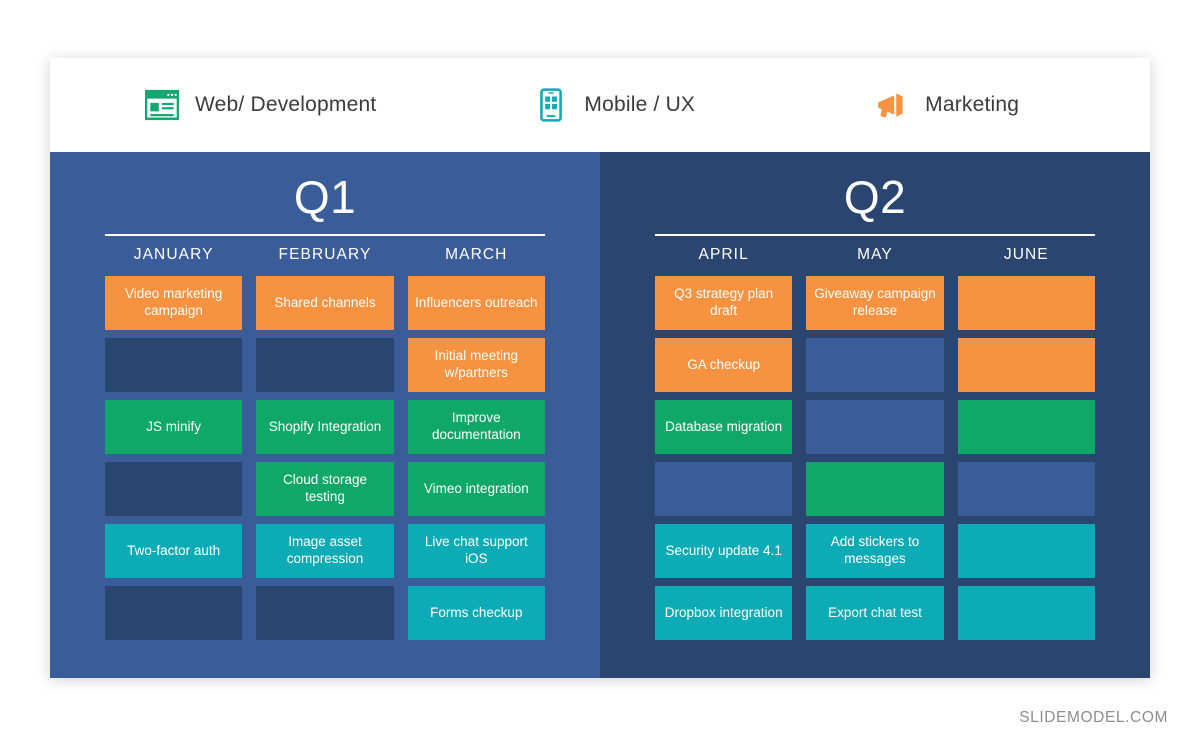 The image size is (1200, 743). I want to click on task-card: Security update 4.1, so click(724, 551).